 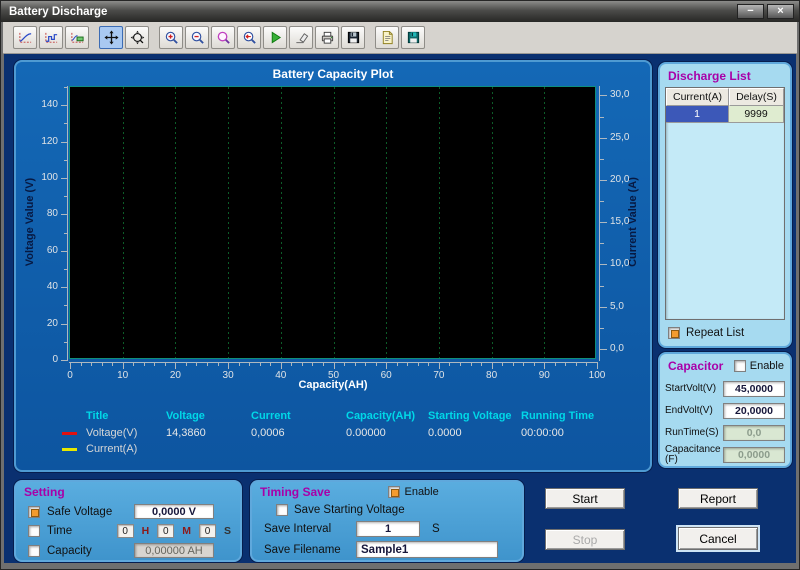 I want to click on time-s-input, so click(x=207, y=531).